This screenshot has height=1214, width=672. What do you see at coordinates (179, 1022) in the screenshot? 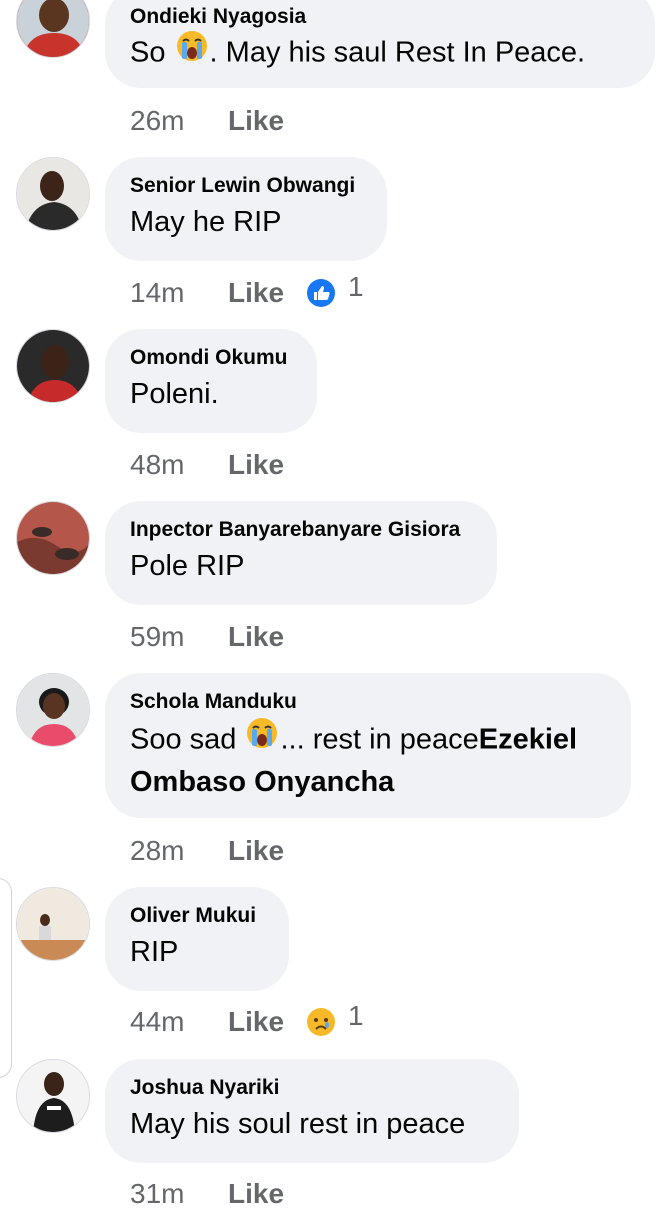
I see `comment-time: 44m` at bounding box center [179, 1022].